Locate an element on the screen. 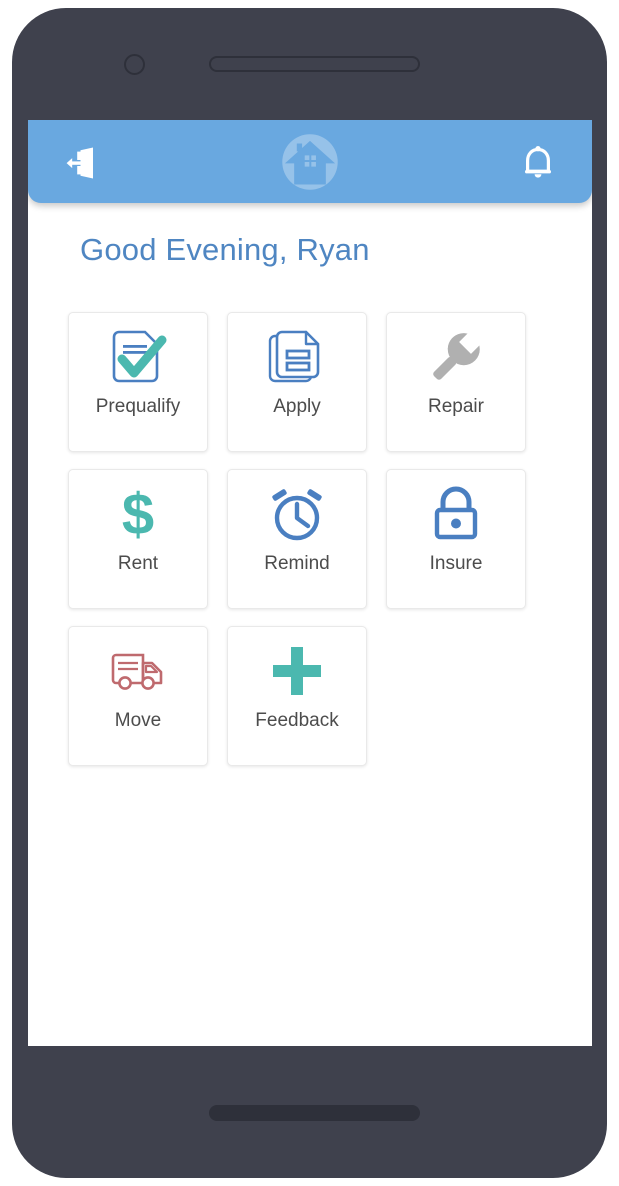 The image size is (619, 1186). tile-insure: Insure is located at coordinates (456, 539).